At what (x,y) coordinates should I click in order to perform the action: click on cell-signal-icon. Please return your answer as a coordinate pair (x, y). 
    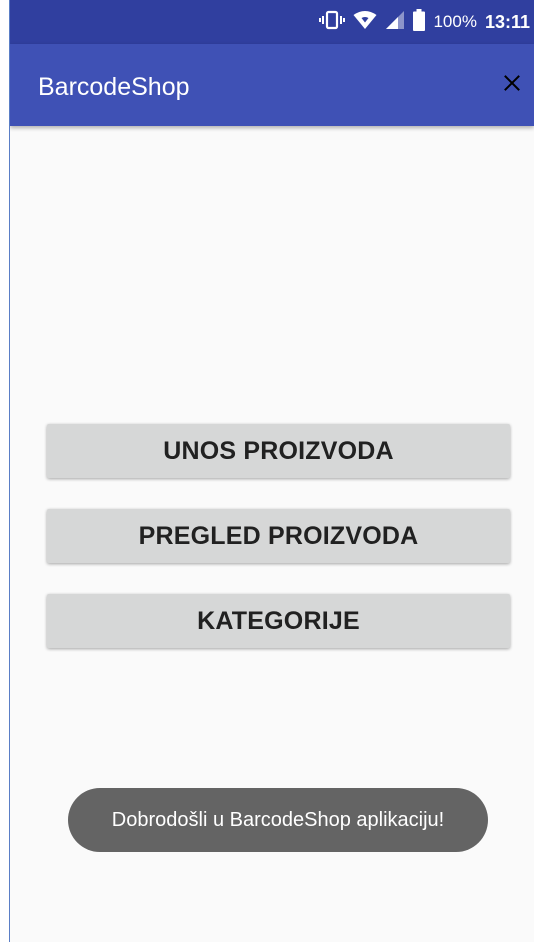
    Looking at the image, I should click on (395, 22).